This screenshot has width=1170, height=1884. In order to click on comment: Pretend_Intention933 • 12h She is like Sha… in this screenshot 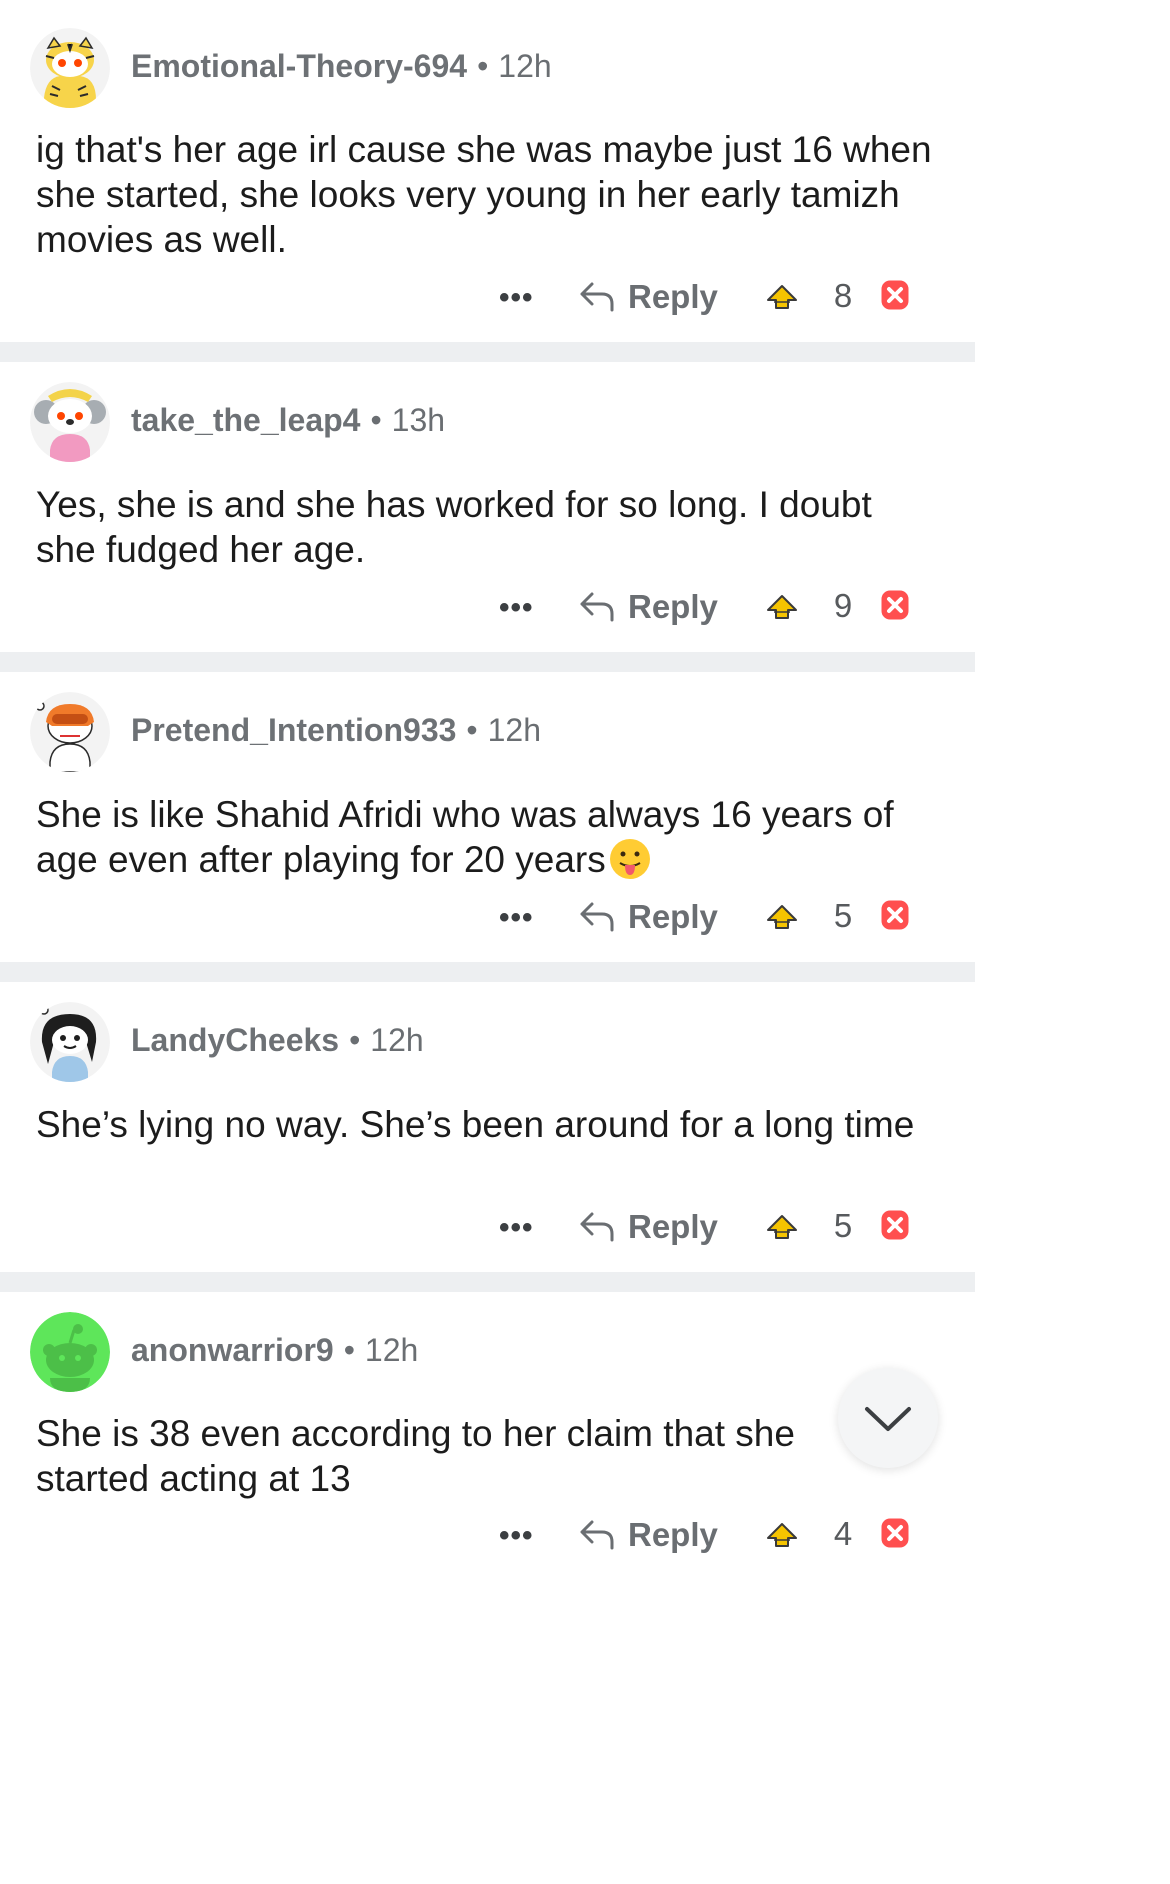, I will do `click(487, 817)`.